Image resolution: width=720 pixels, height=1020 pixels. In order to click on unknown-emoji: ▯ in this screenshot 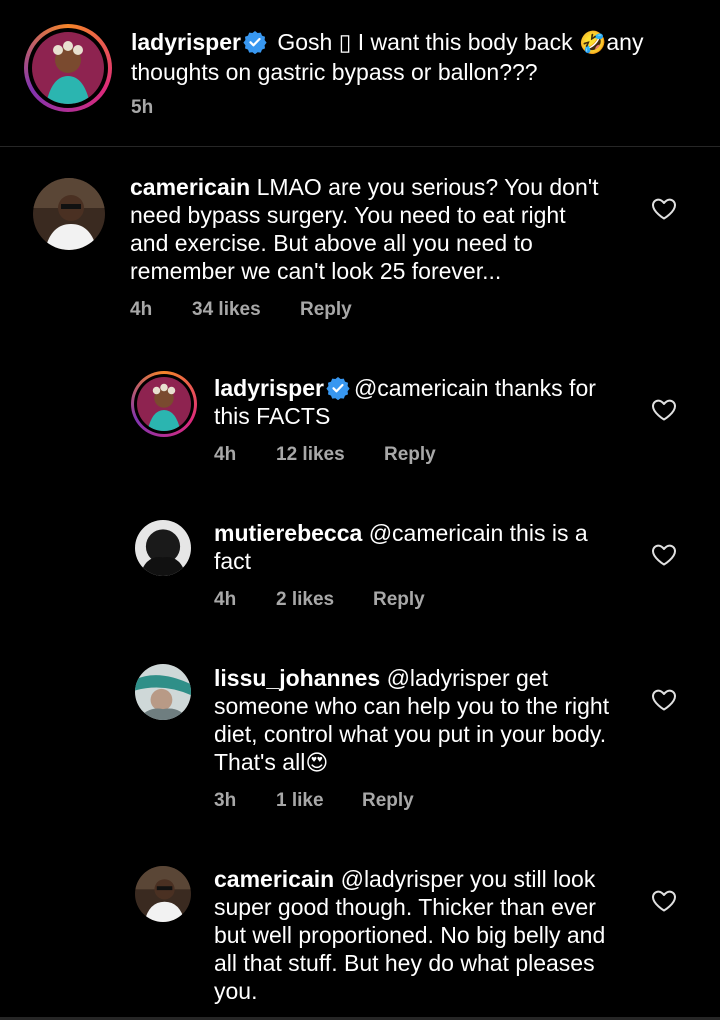, I will do `click(345, 42)`.